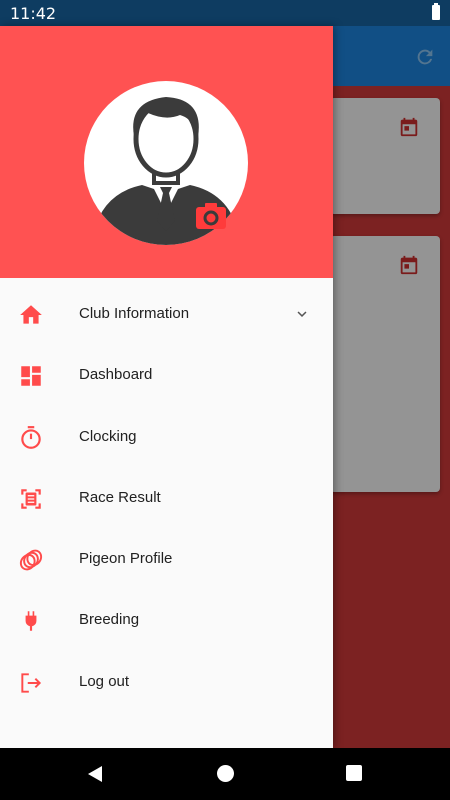 Image resolution: width=450 pixels, height=800 pixels. What do you see at coordinates (104, 681) in the screenshot?
I see `menu-item-label: Log out` at bounding box center [104, 681].